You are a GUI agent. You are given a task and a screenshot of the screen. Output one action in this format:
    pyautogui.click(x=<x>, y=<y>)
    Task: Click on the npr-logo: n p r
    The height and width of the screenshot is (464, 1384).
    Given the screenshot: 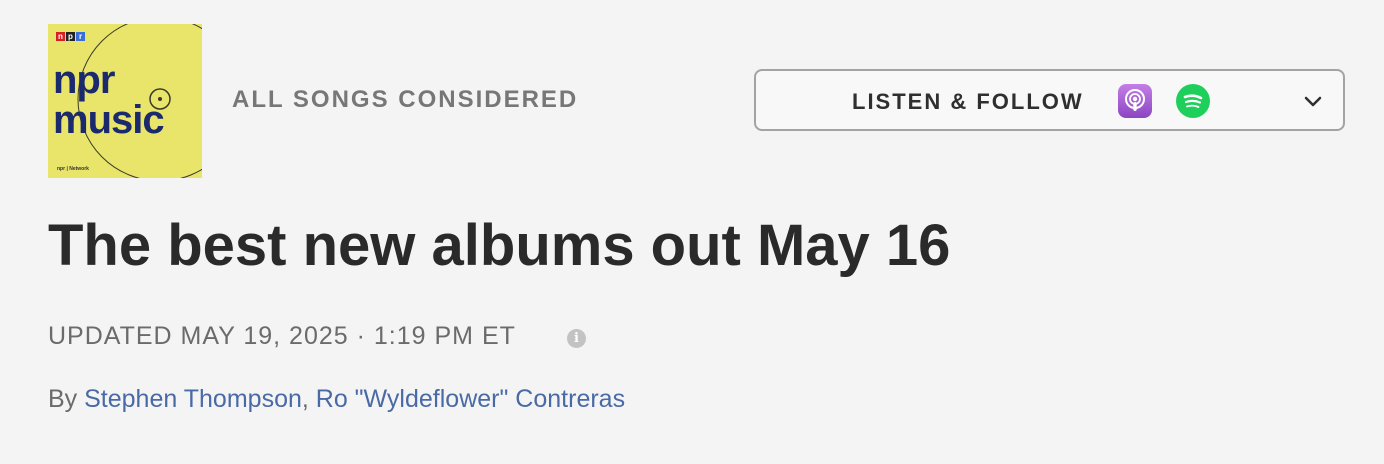 What is the action you would take?
    pyautogui.click(x=70, y=36)
    